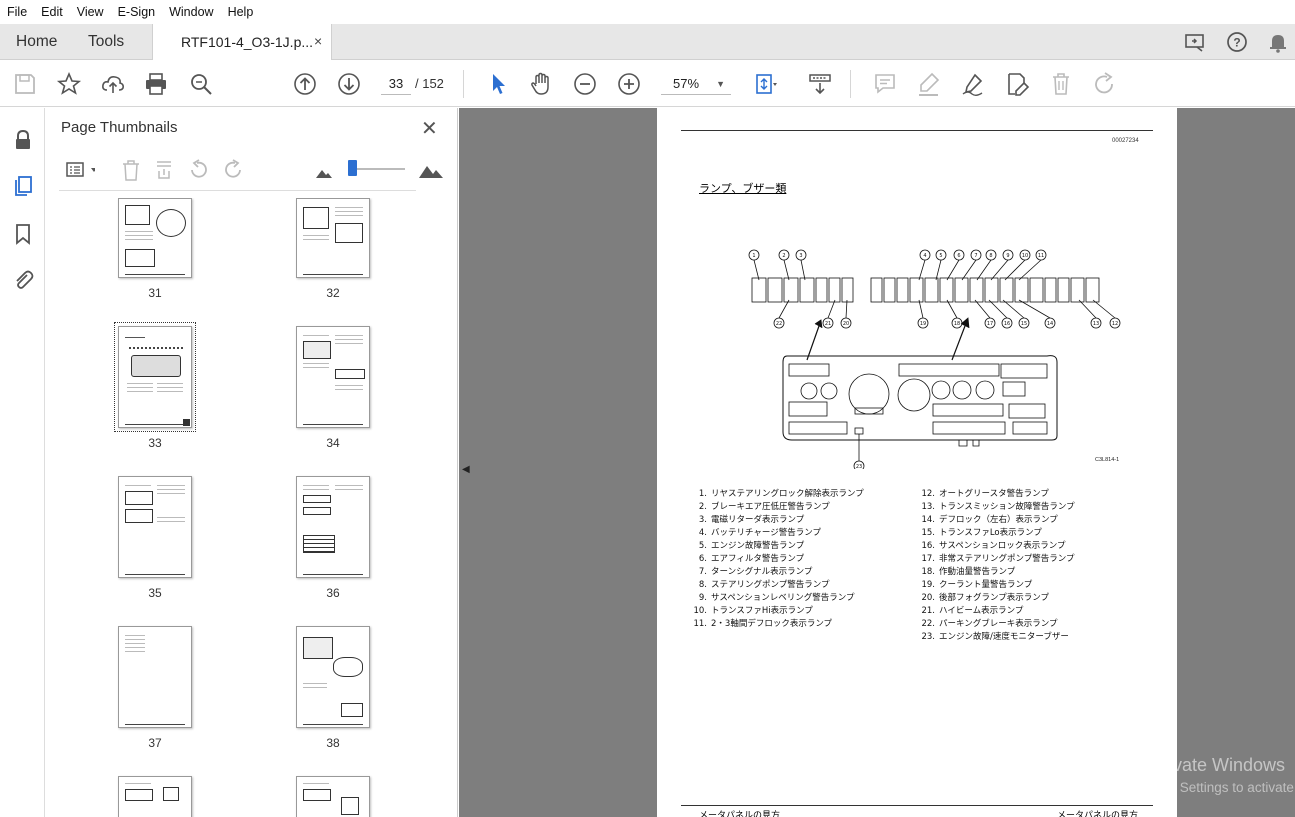  What do you see at coordinates (800, 256) in the screenshot?
I see `svg-text: 3` at bounding box center [800, 256].